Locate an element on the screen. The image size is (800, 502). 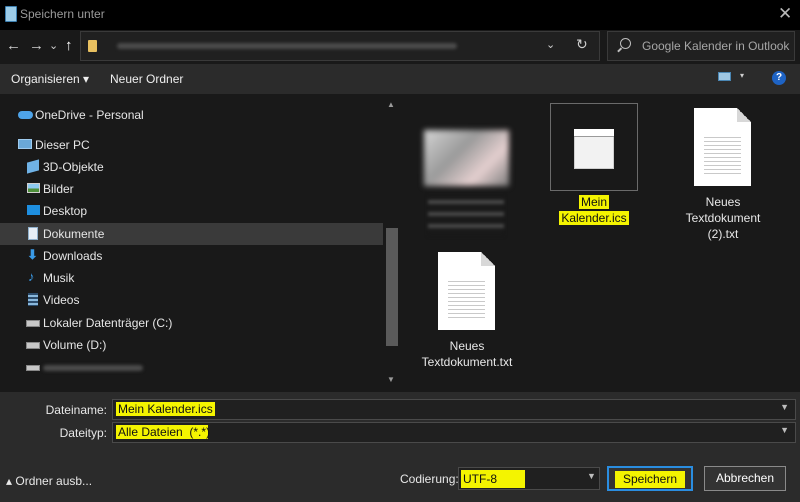
sidebar-item-downloads: ⬇ Downloads is located at coordinates (191, 256).